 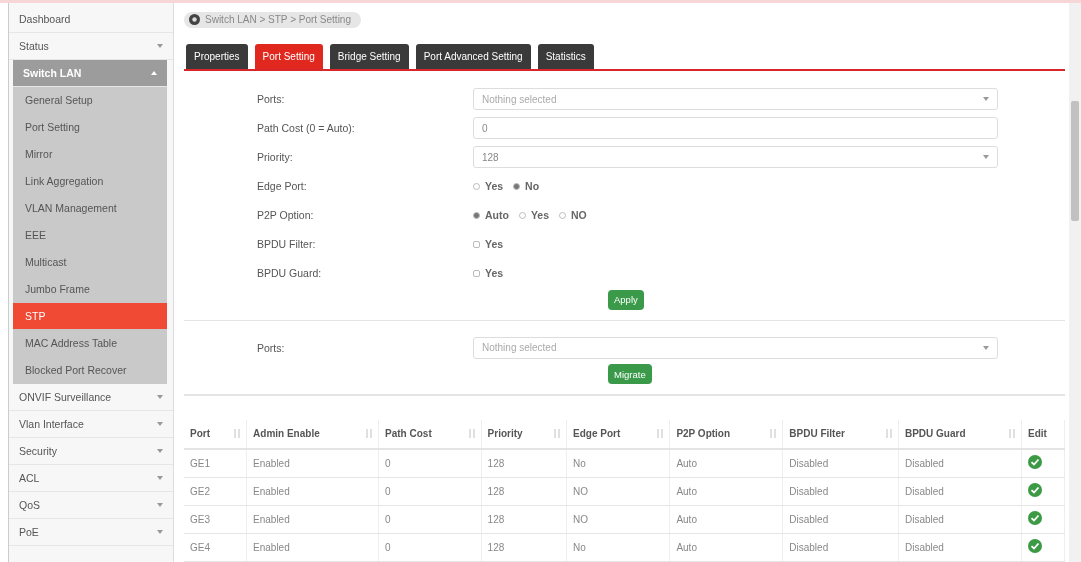 I want to click on sidebar-subitem: Blocked Port Recover, so click(x=90, y=370).